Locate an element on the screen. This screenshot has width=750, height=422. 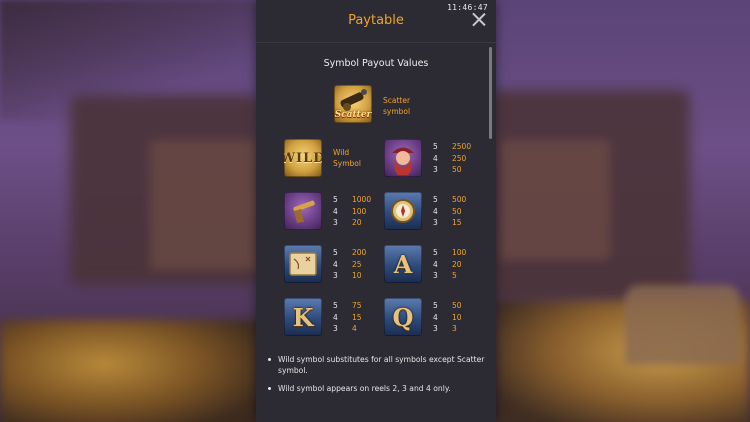
flintlock-pistol-icon is located at coordinates (303, 211).